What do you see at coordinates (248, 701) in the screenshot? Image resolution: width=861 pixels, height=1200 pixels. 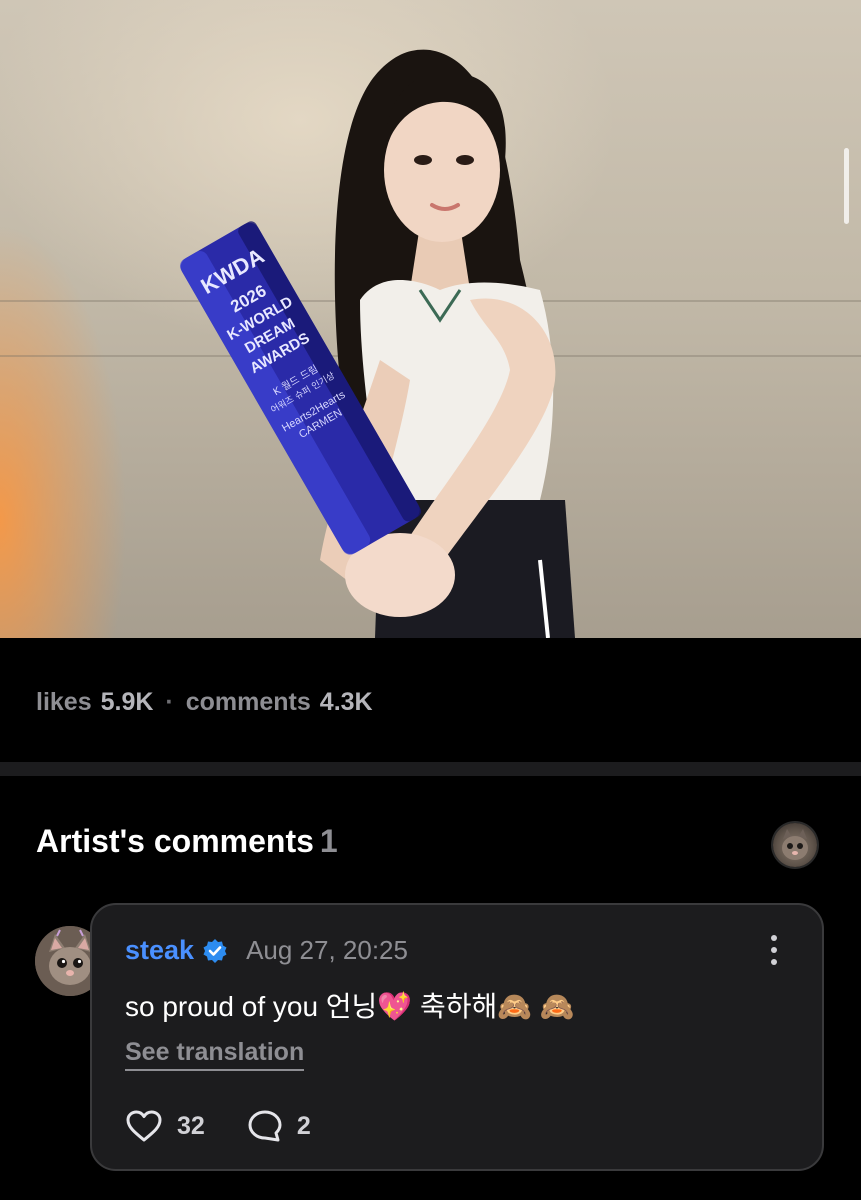 I see `comments-label: comments` at bounding box center [248, 701].